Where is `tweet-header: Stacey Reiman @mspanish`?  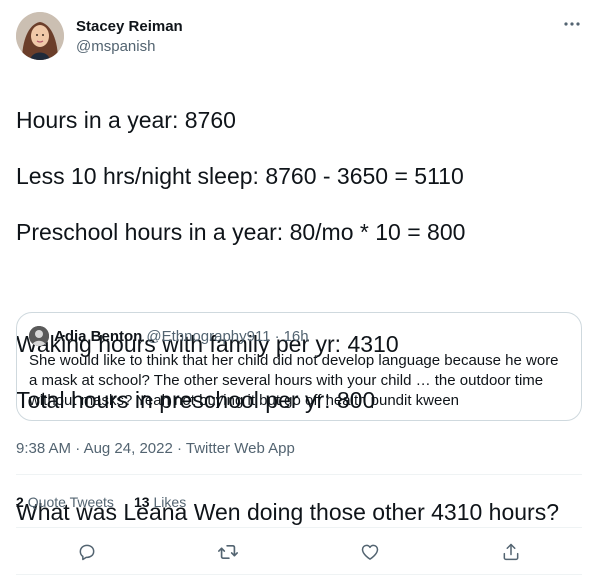 tweet-header: Stacey Reiman @mspanish is located at coordinates (299, 37).